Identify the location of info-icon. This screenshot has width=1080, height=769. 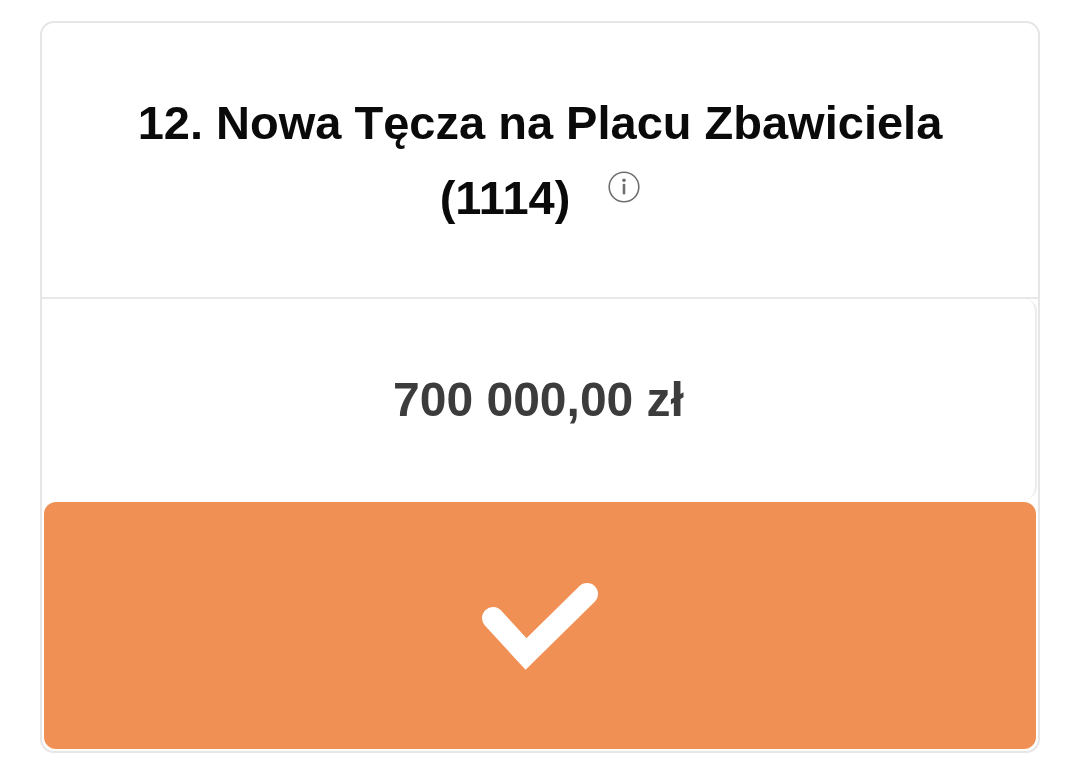
(624, 187).